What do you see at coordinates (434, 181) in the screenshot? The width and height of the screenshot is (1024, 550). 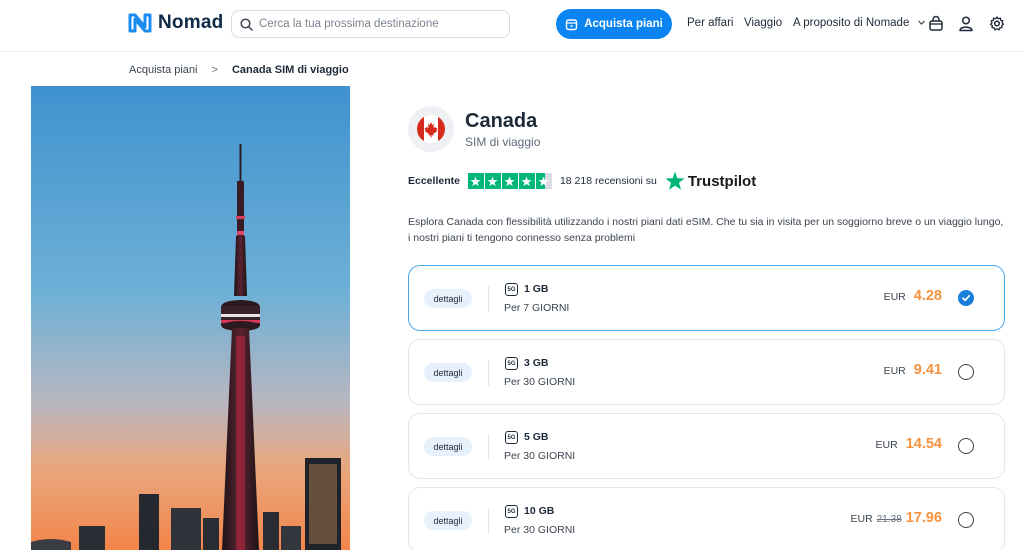 I see `rating-label: Eccellente` at bounding box center [434, 181].